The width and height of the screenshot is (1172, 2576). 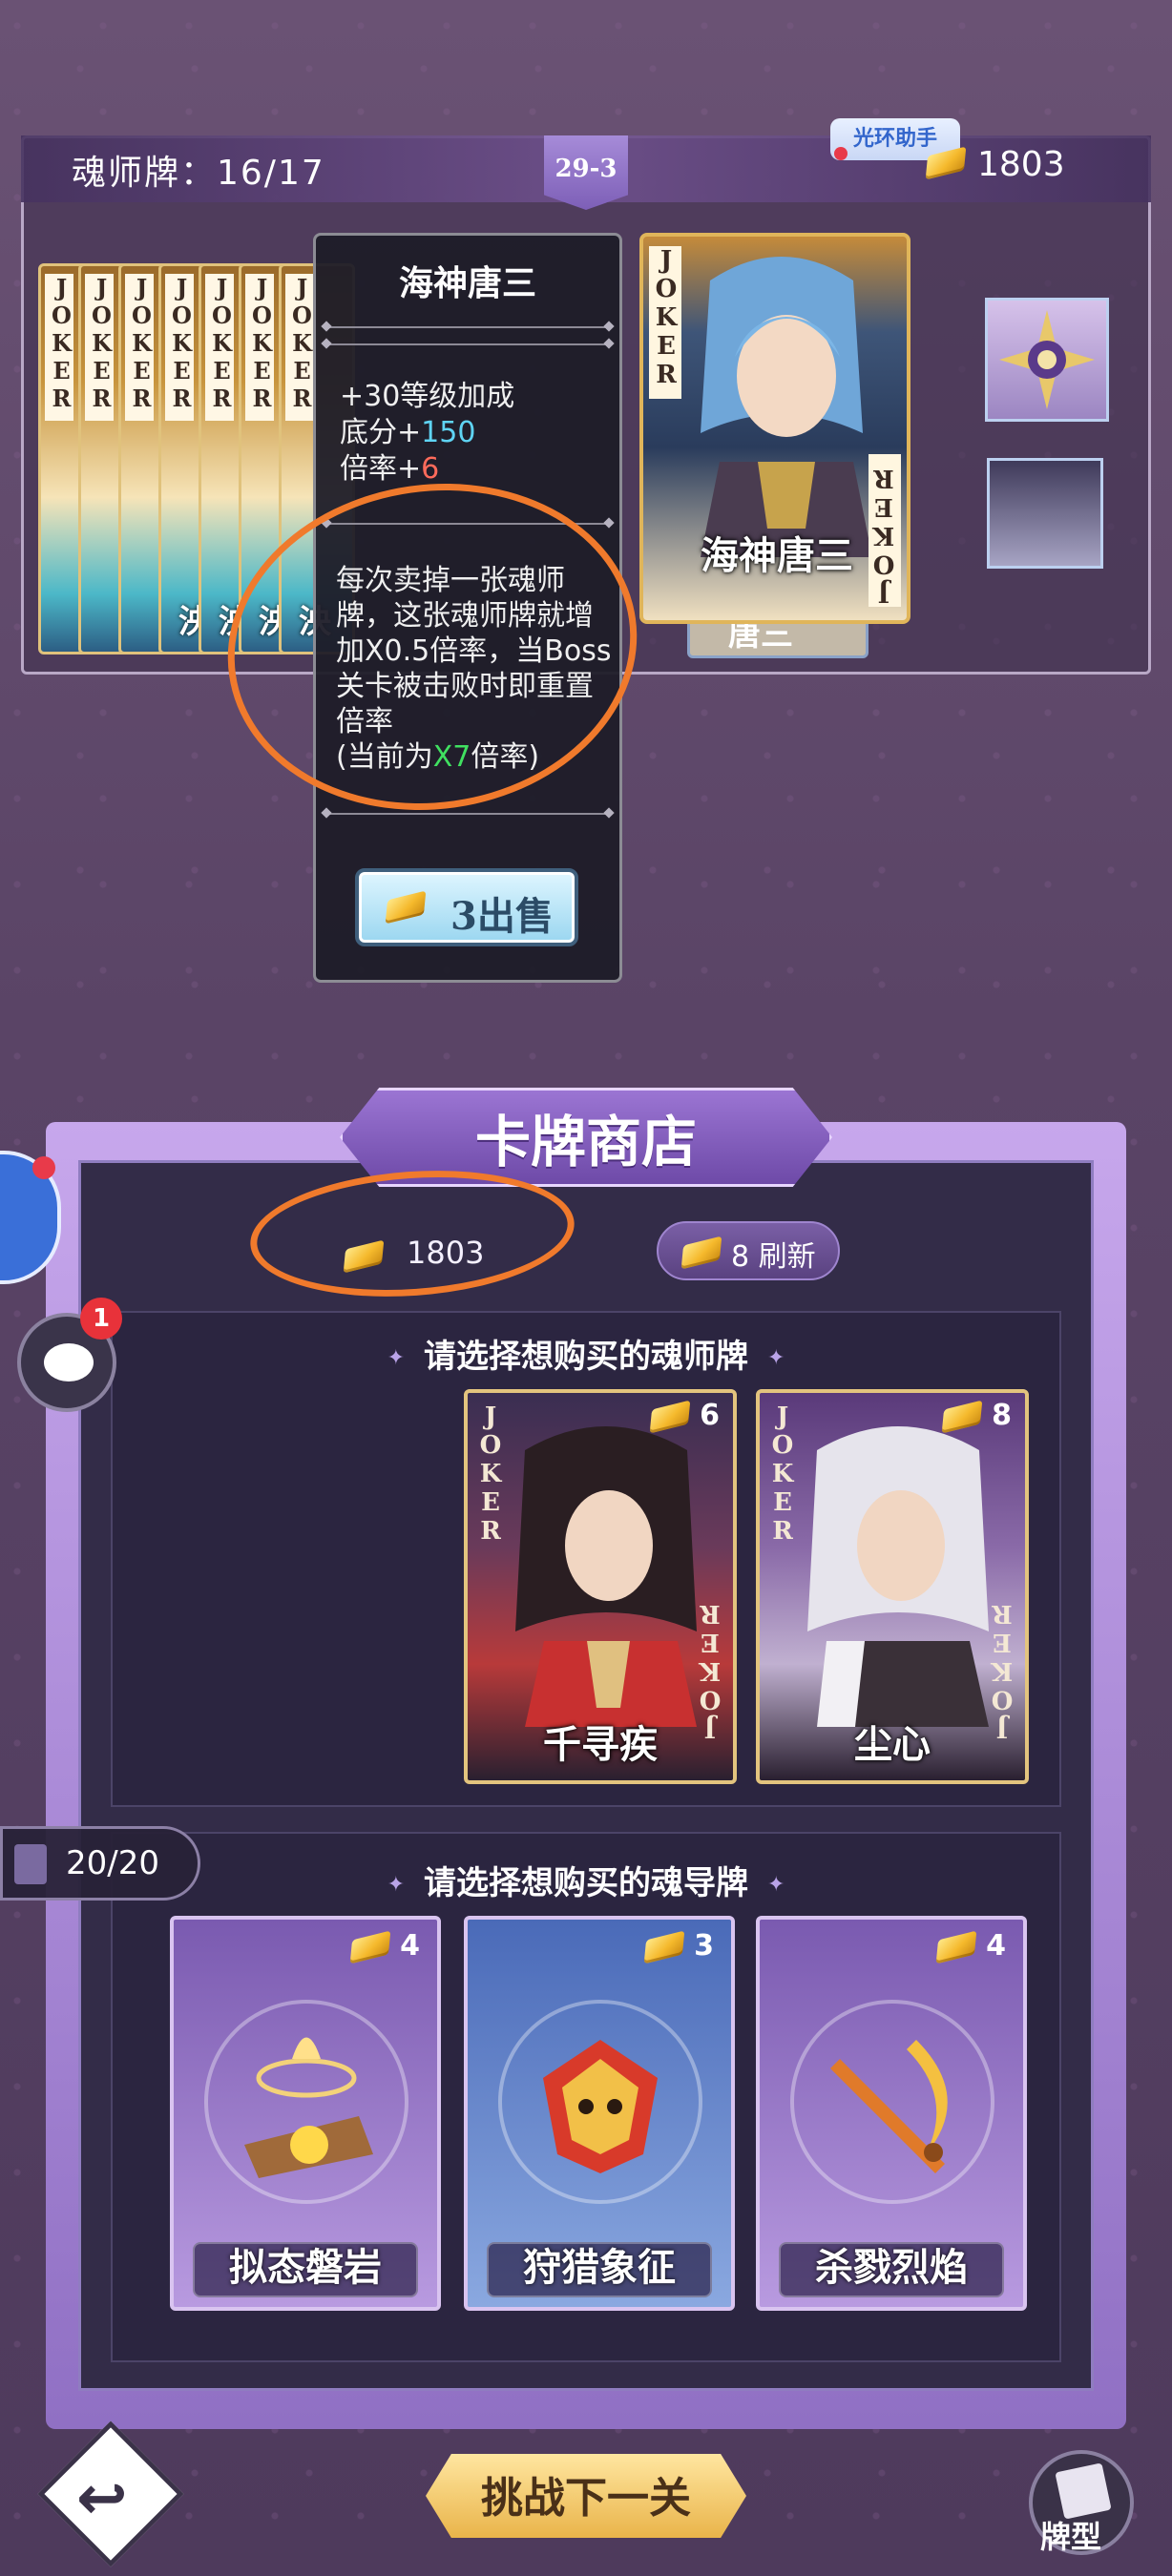 I want to click on deck-icon, so click(x=30, y=1864).